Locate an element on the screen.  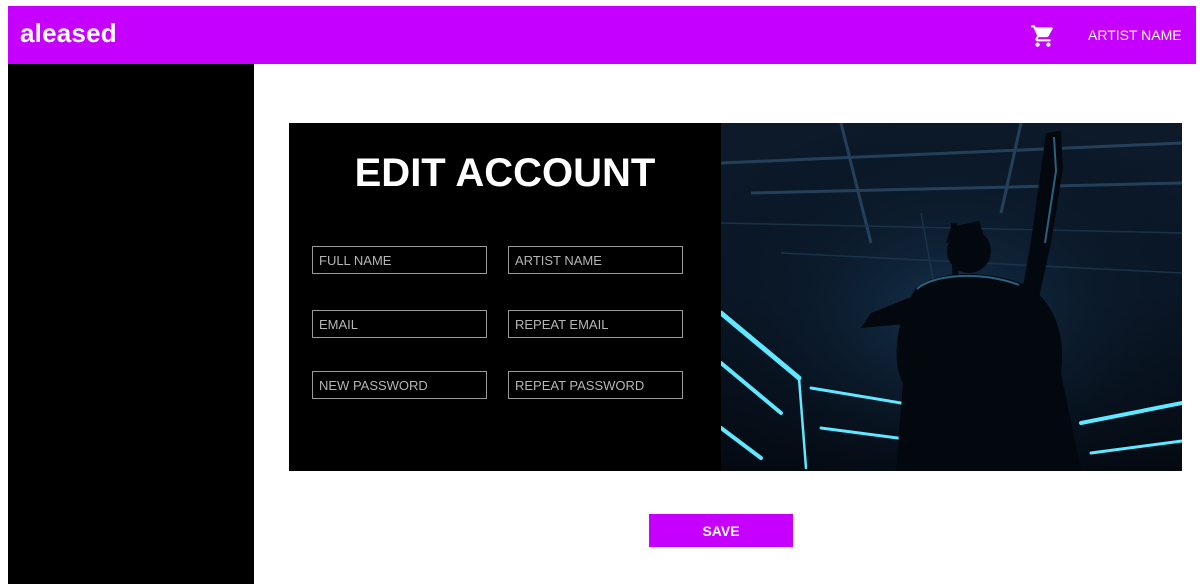
brand-logo: aleased is located at coordinates (68, 33).